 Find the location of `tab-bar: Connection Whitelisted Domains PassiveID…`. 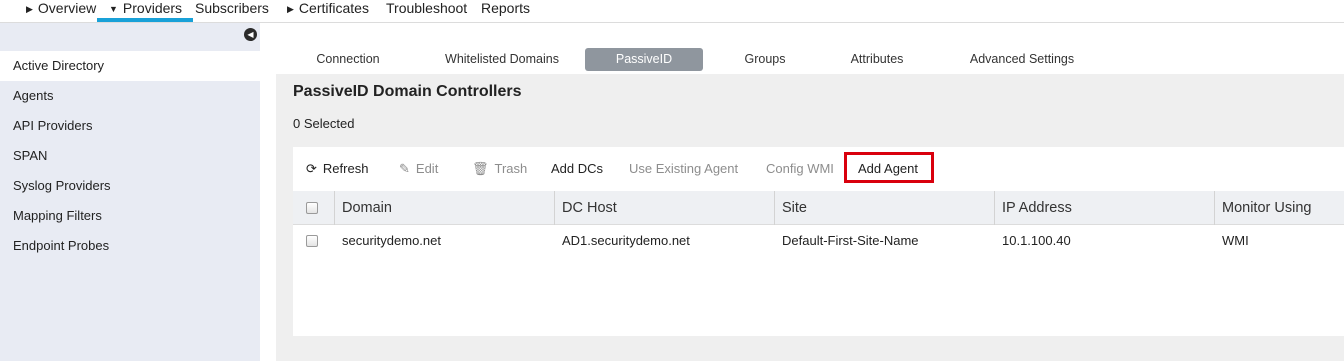

tab-bar: Connection Whitelisted Domains PassiveID… is located at coordinates (810, 48).